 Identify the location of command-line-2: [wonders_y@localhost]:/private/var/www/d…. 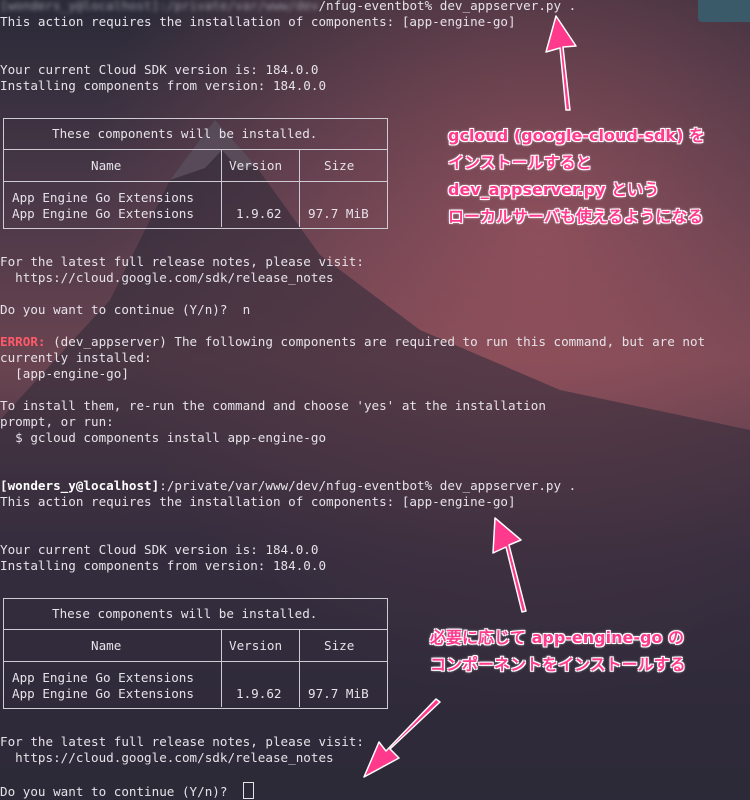
(288, 486).